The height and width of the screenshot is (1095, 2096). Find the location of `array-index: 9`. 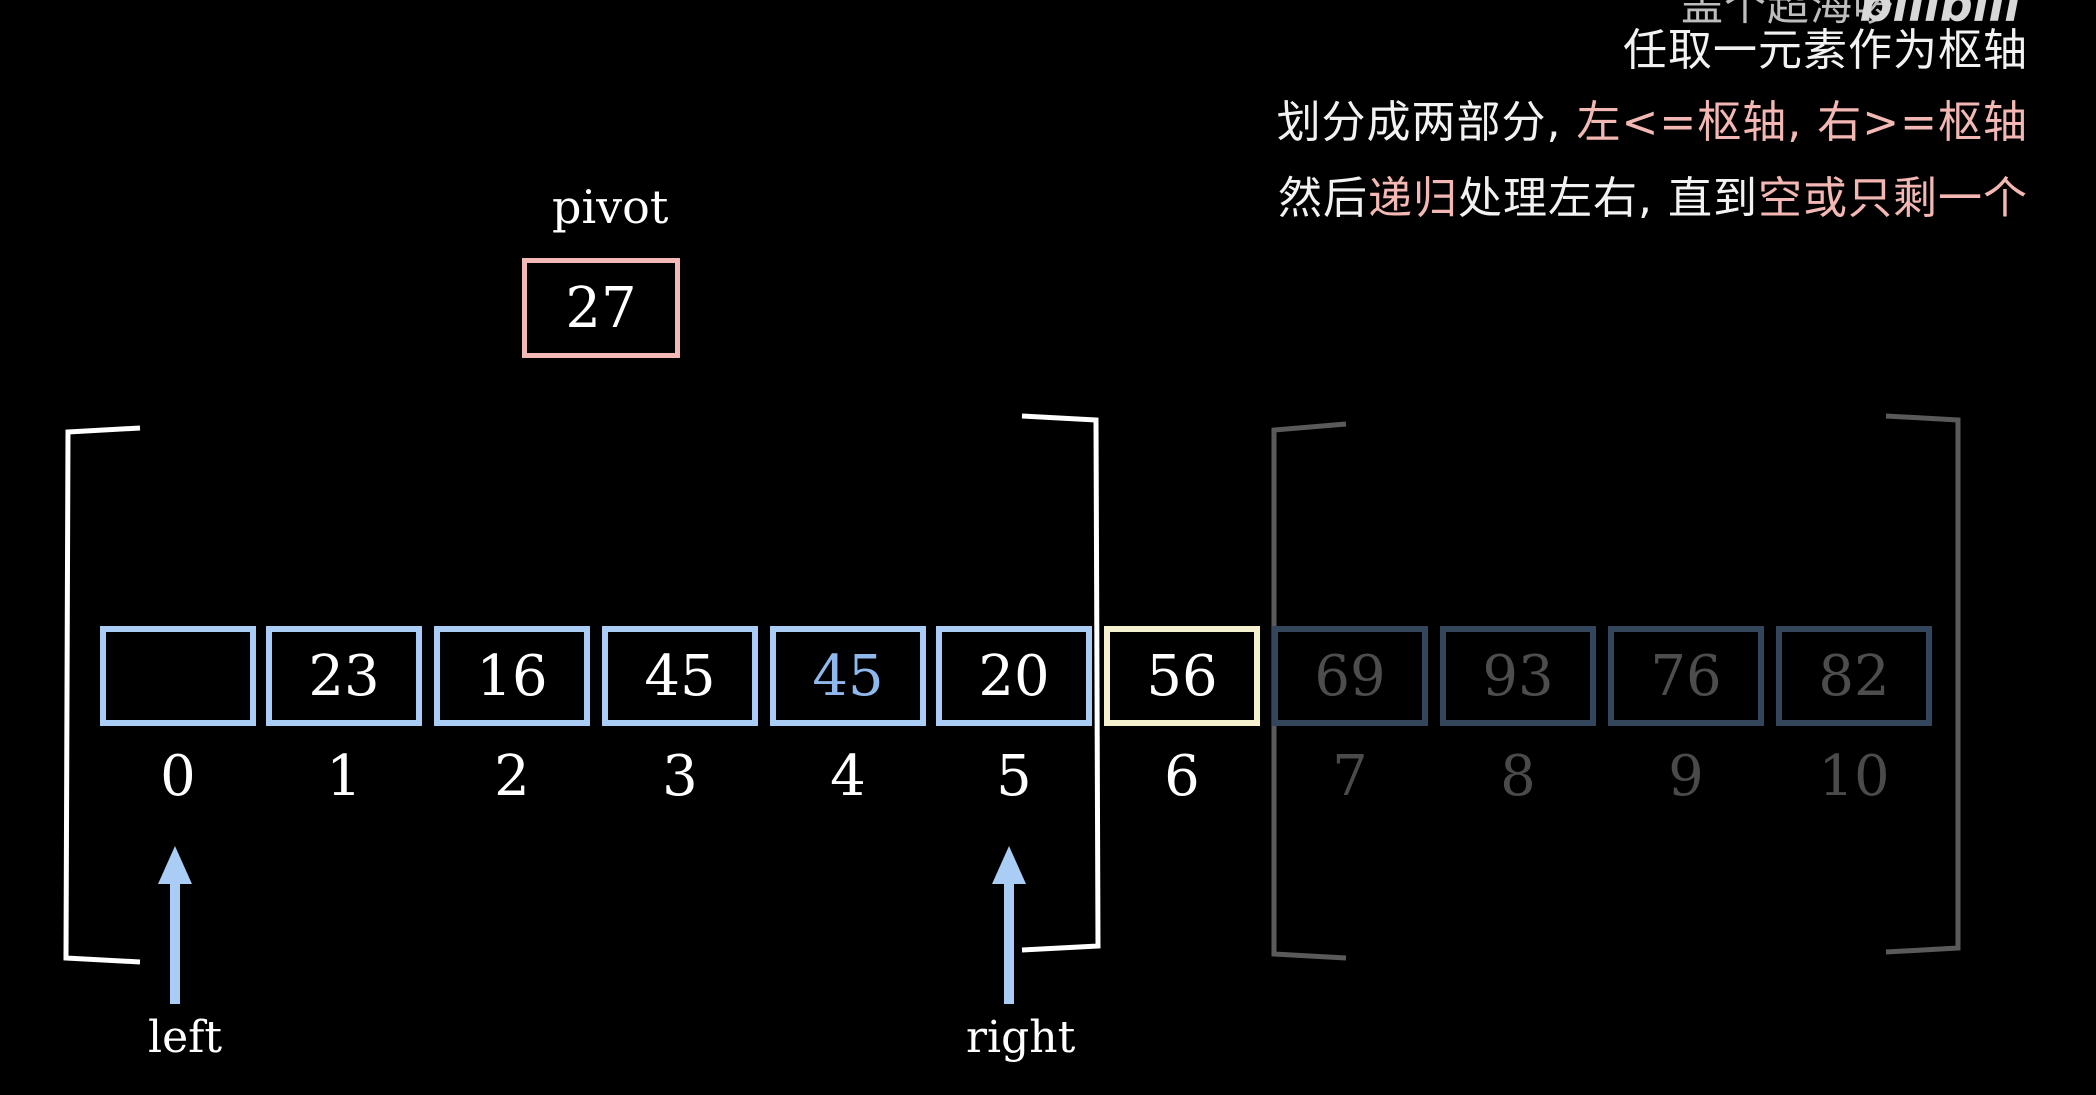

array-index: 9 is located at coordinates (1686, 776).